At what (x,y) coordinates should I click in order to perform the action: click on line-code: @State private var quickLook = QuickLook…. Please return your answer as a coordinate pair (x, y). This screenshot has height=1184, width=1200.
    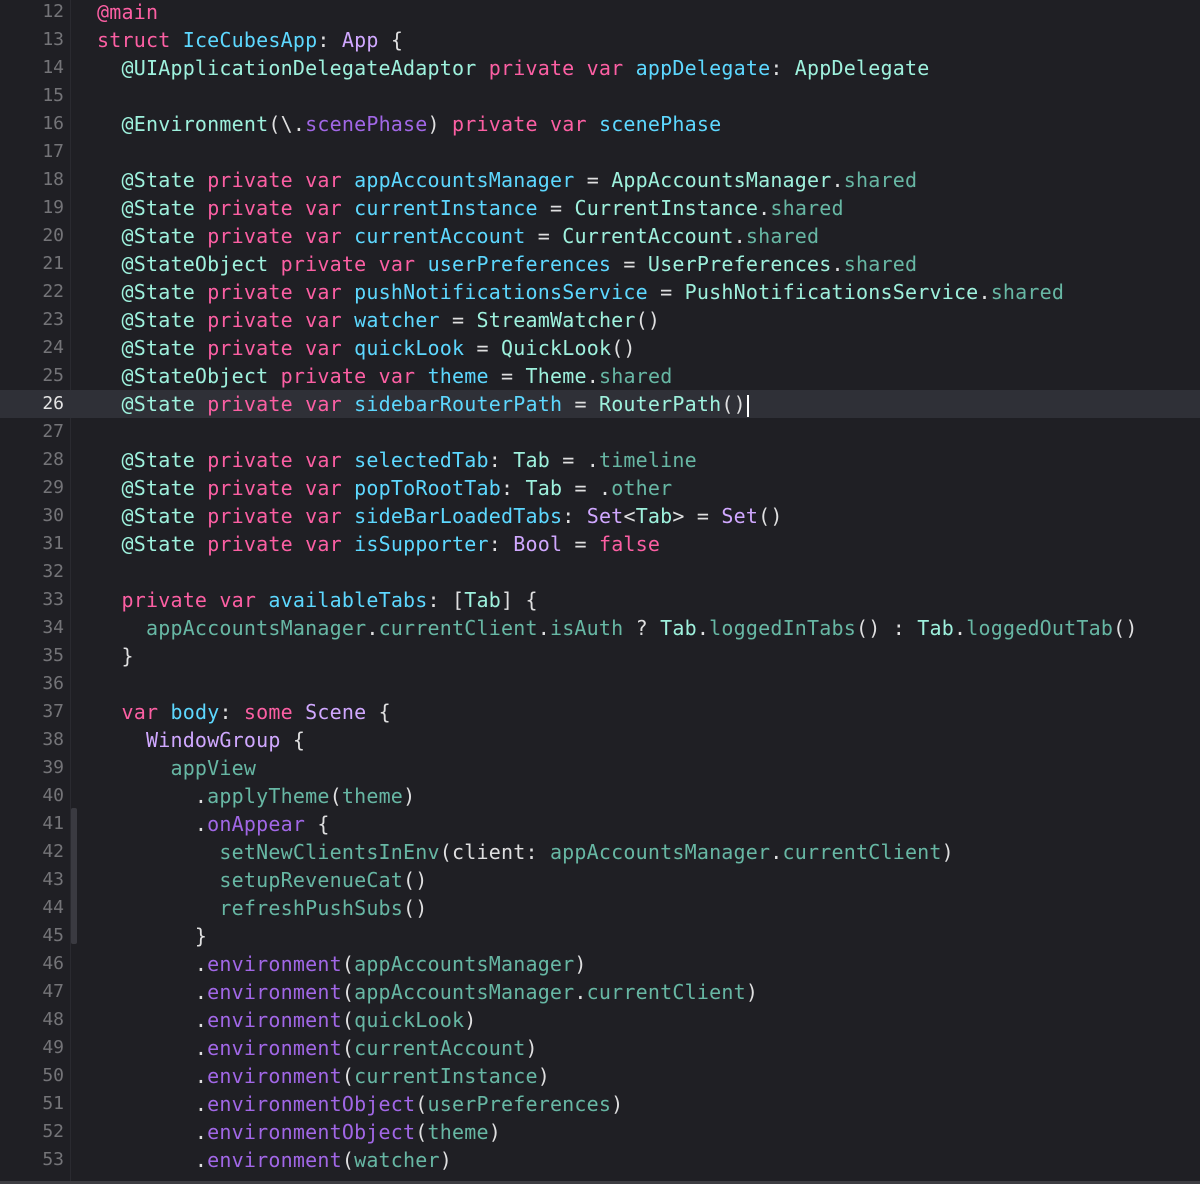
    Looking at the image, I should click on (366, 348).